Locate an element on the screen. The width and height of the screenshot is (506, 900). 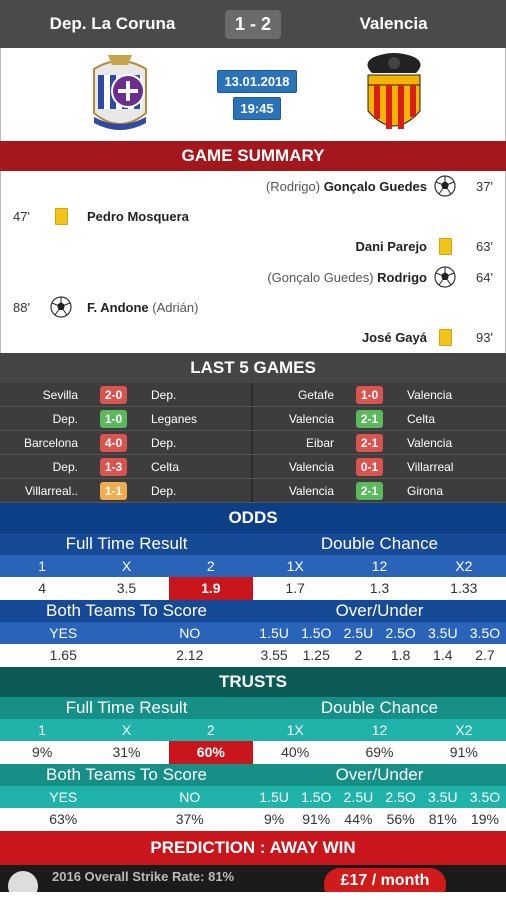
odds-value-btts: 1.65 2.12 is located at coordinates (126, 655).